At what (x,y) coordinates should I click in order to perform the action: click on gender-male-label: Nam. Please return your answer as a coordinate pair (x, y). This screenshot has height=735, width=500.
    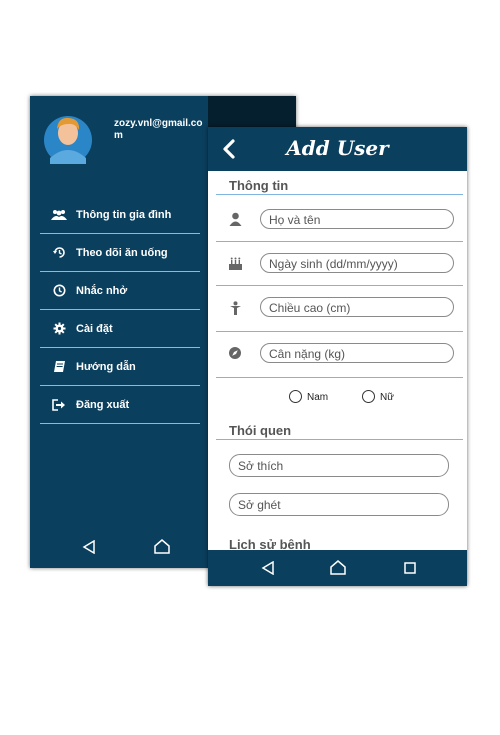
    Looking at the image, I should click on (318, 397).